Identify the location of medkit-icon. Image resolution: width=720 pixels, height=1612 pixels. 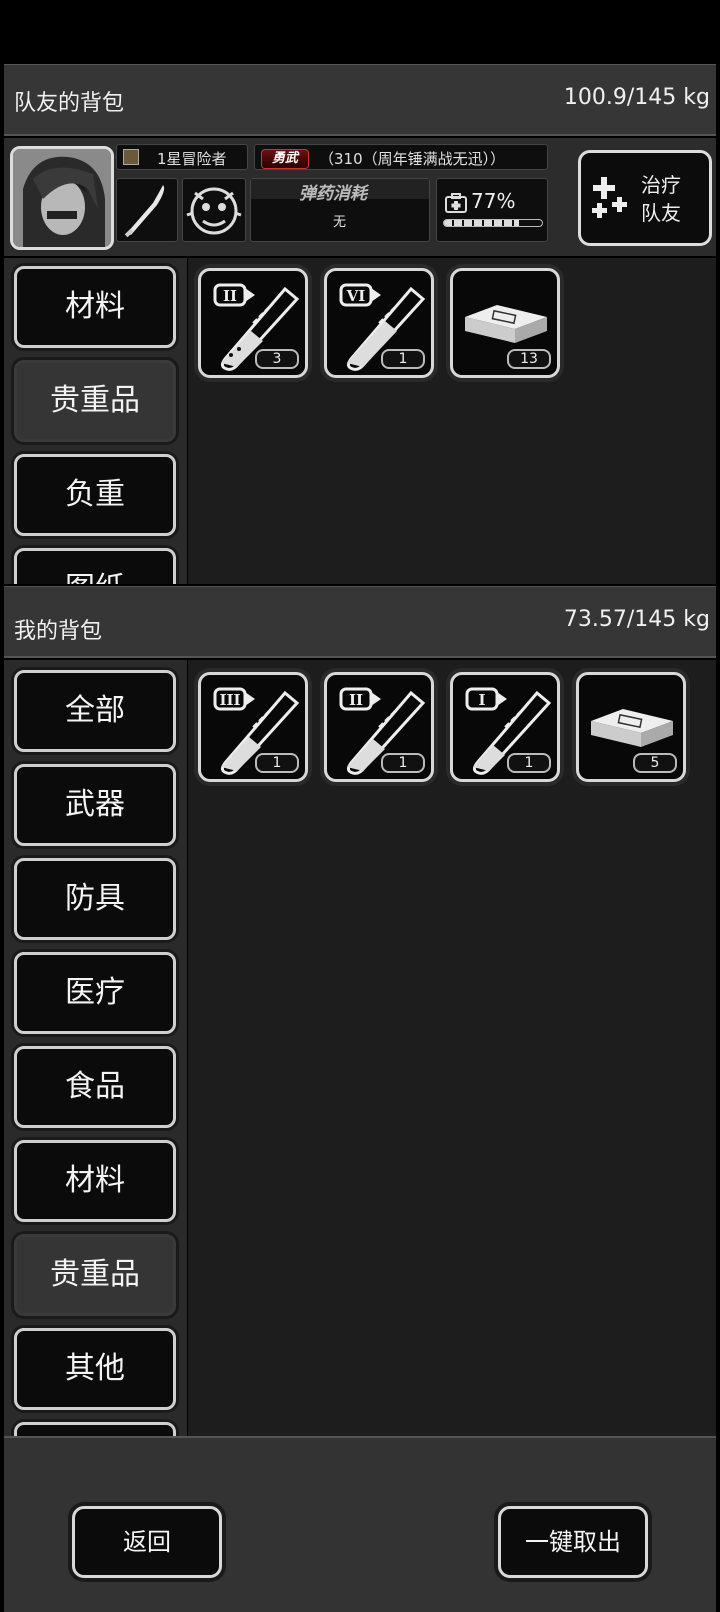
(456, 203).